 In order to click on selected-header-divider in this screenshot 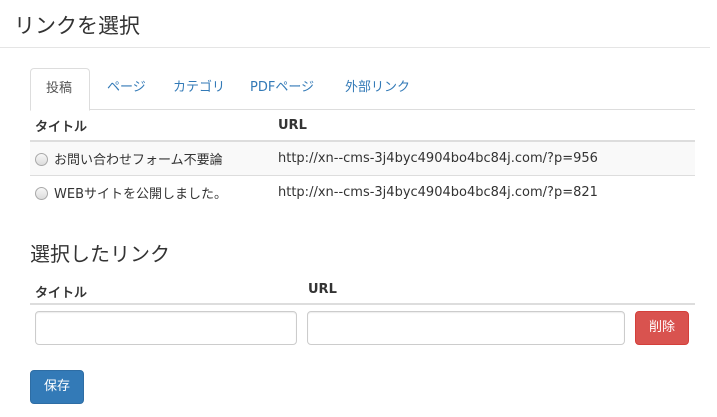, I will do `click(362, 304)`.